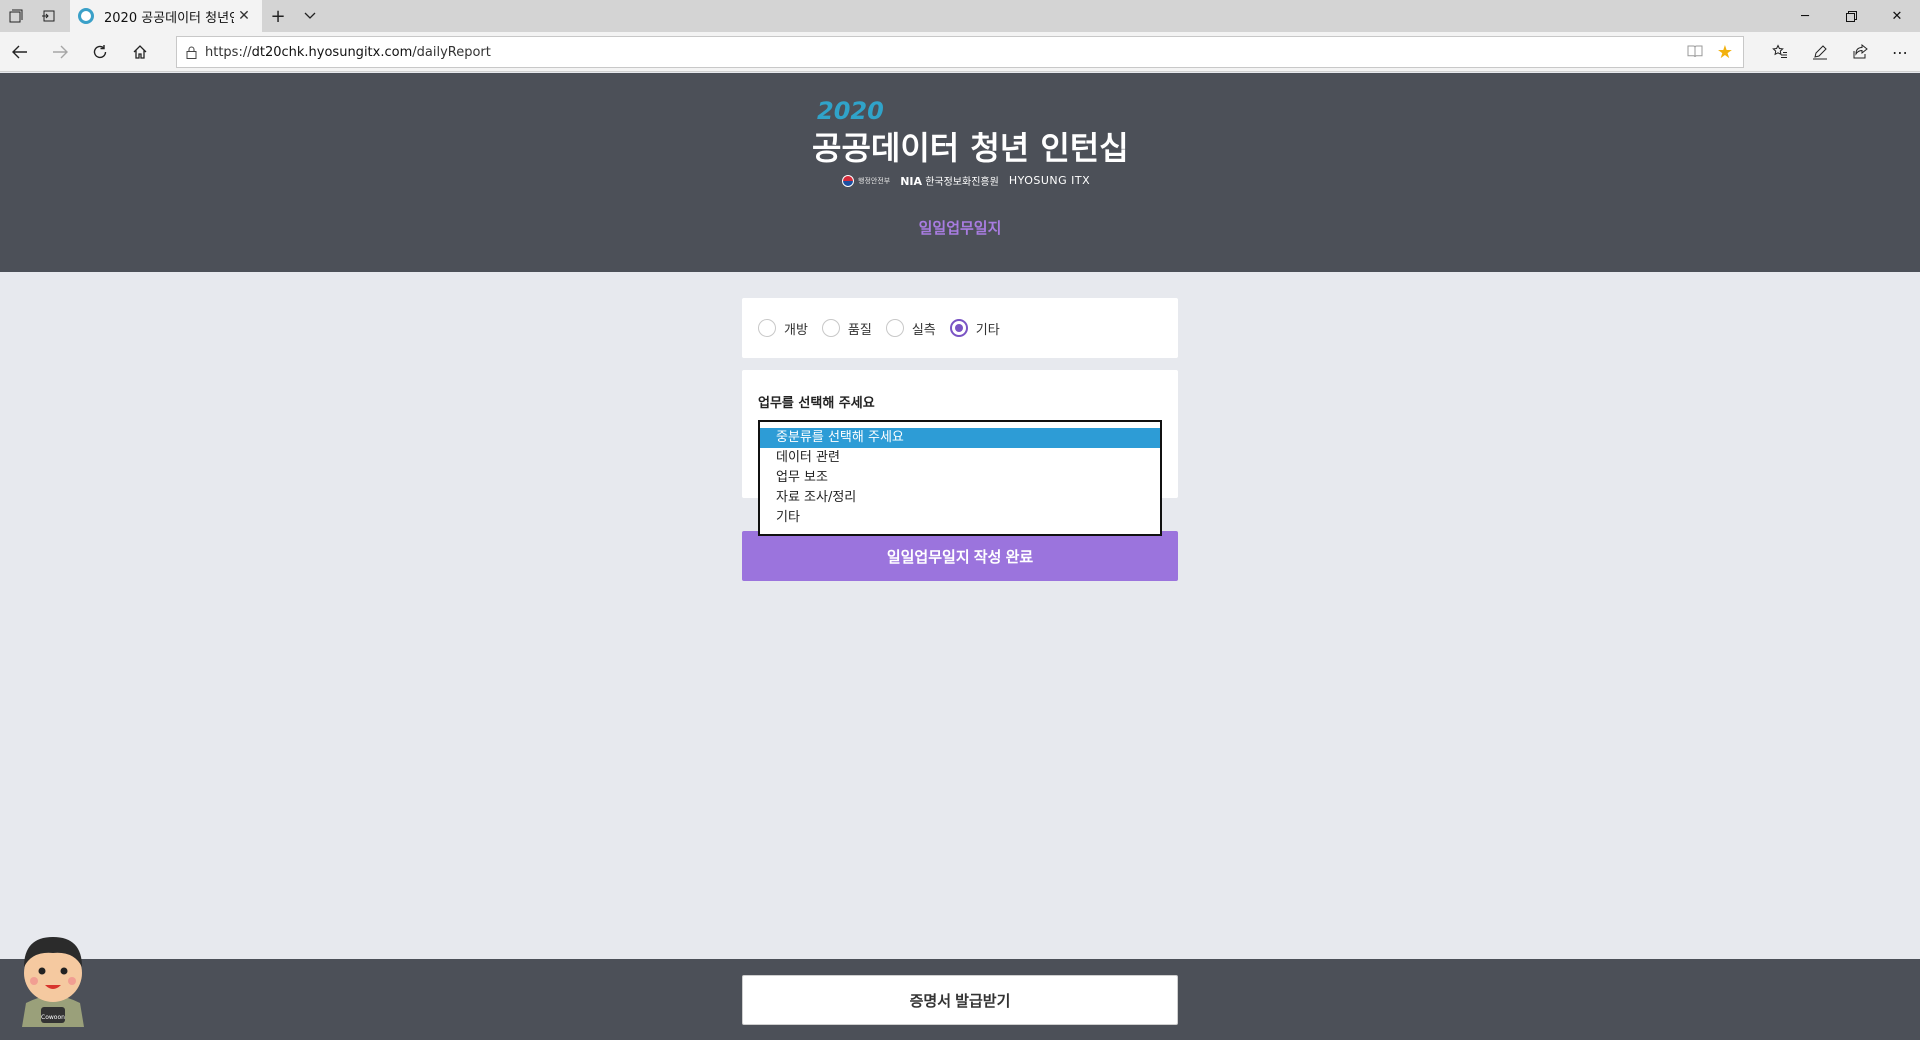  Describe the element at coordinates (48, 16) in the screenshot. I see `set-aside-tabs-icon` at that location.